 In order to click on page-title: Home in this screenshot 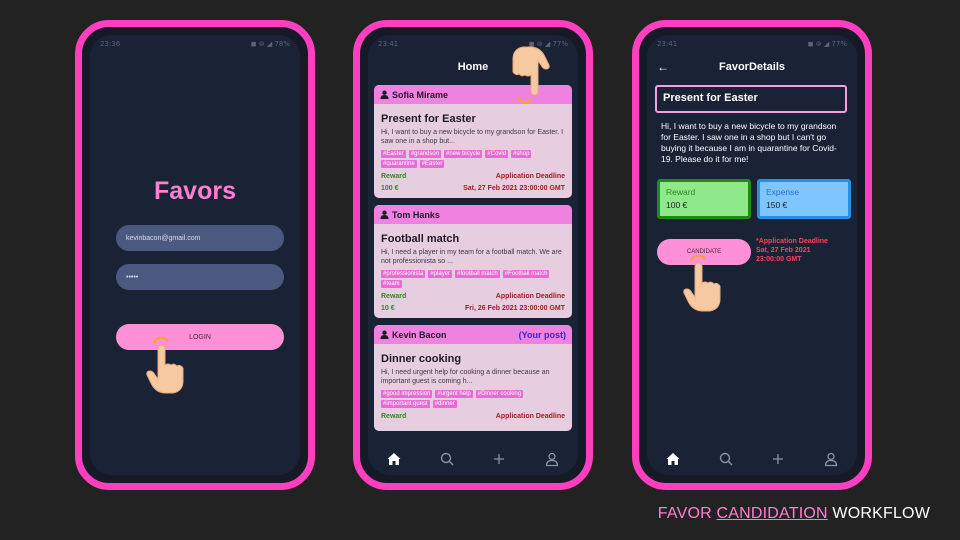, I will do `click(473, 67)`.